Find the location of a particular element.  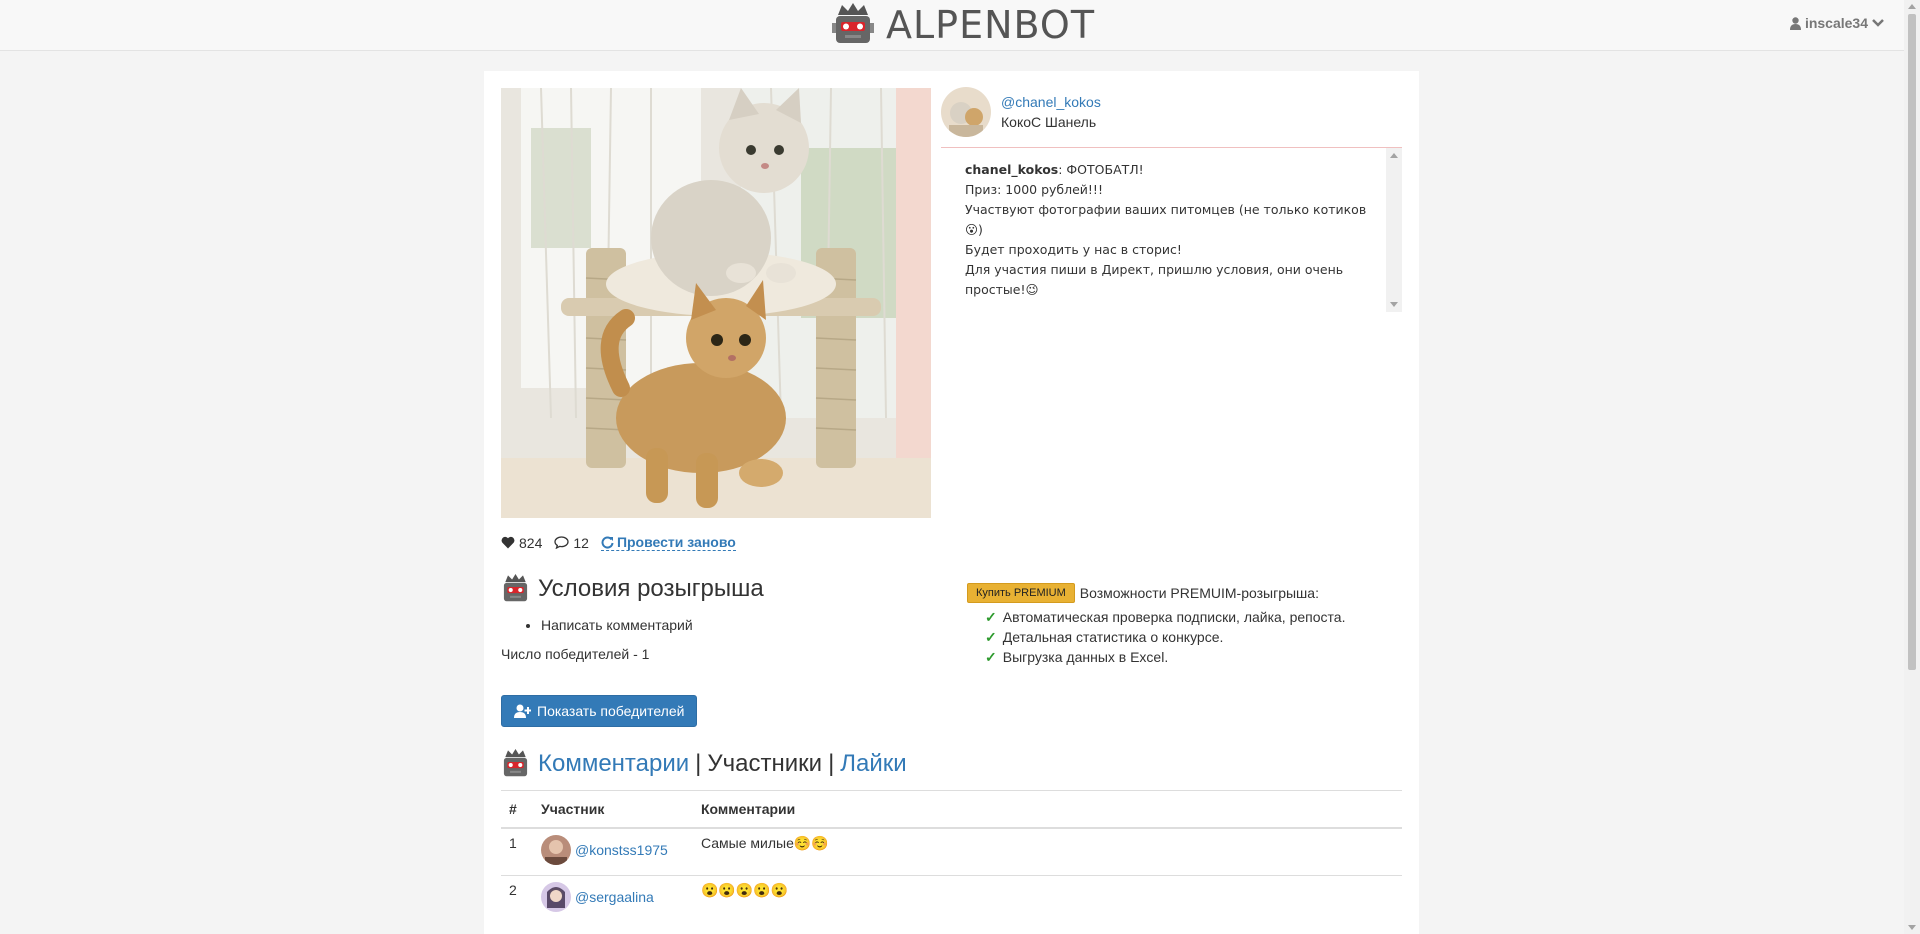

conditions-list: Написать комментарий is located at coordinates (597, 625).